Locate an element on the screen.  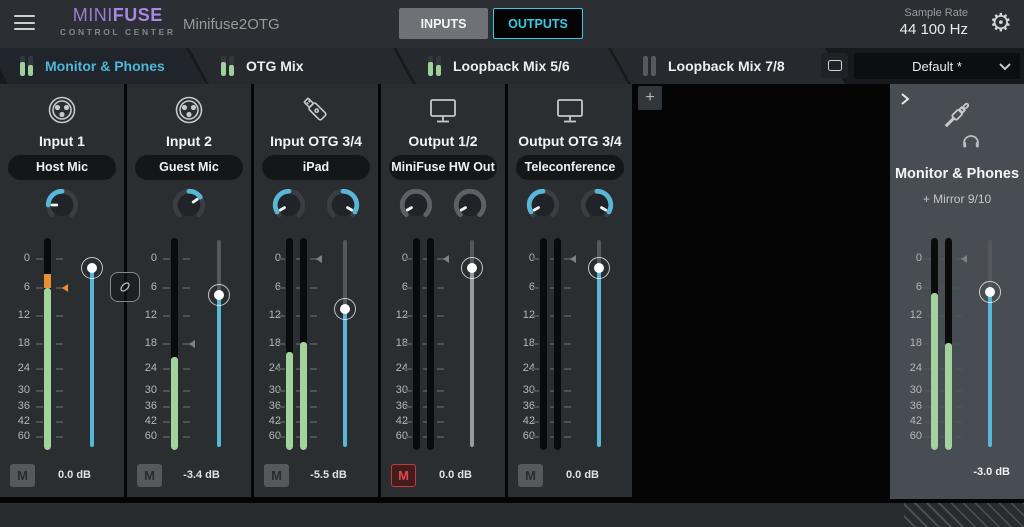
channel-device-label: Teleconference is located at coordinates (570, 167).